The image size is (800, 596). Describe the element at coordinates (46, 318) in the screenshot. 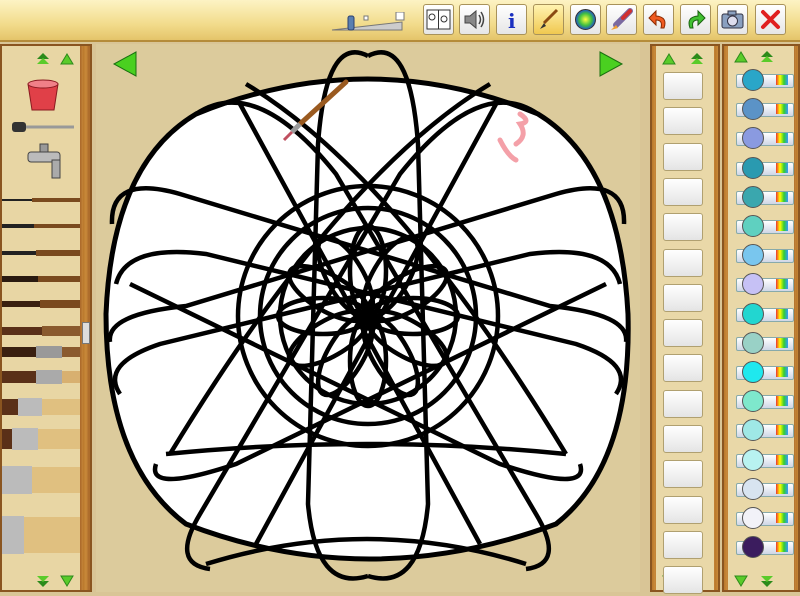

I see `left-tool-panel` at that location.